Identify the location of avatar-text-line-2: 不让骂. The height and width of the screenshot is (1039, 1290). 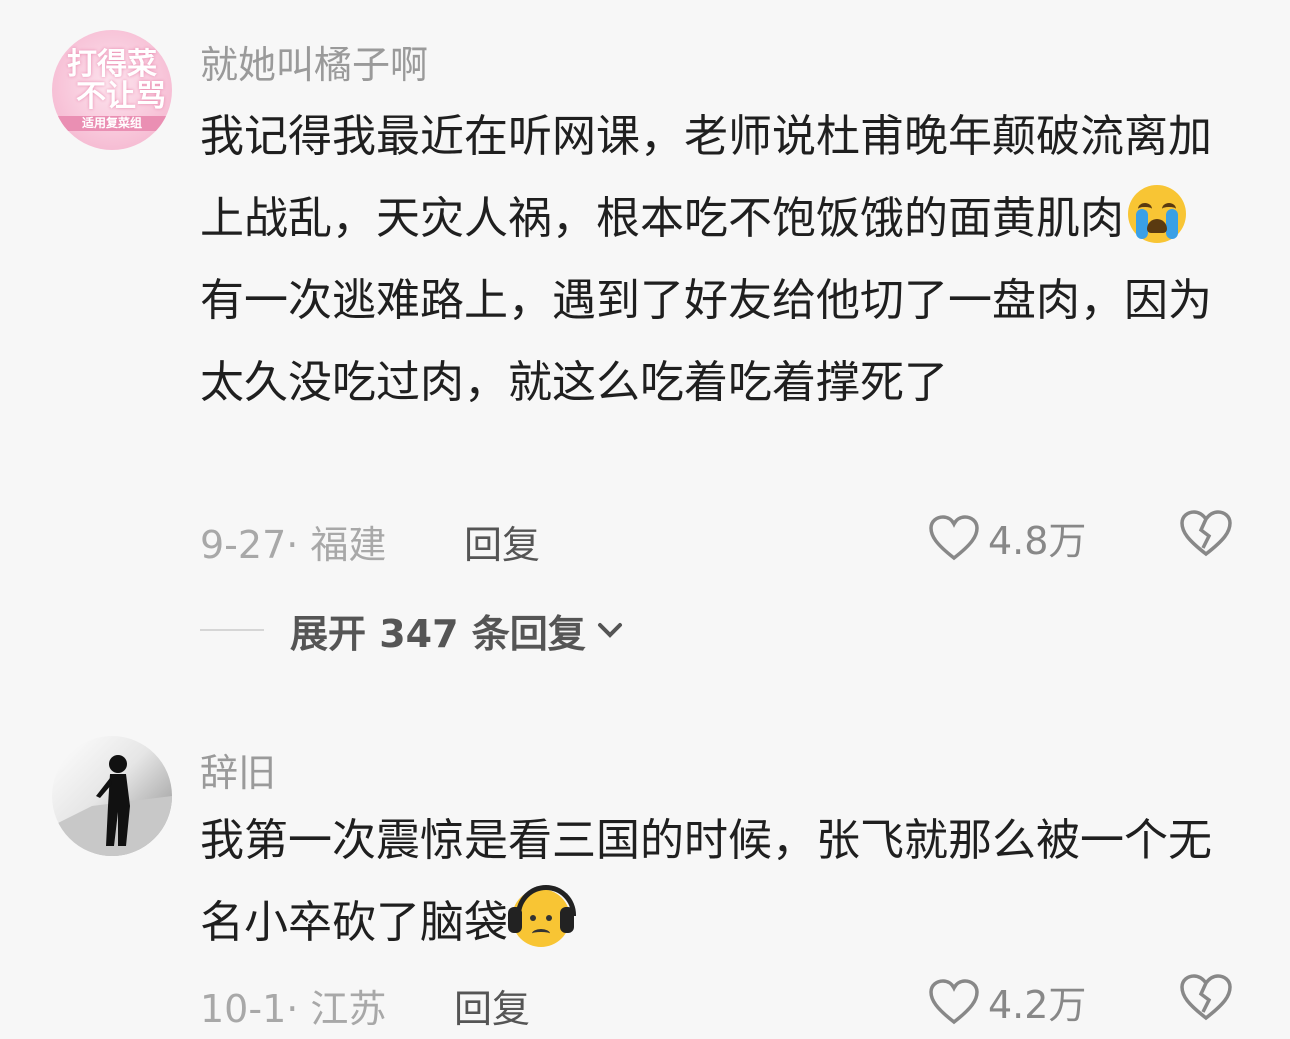
(121, 96).